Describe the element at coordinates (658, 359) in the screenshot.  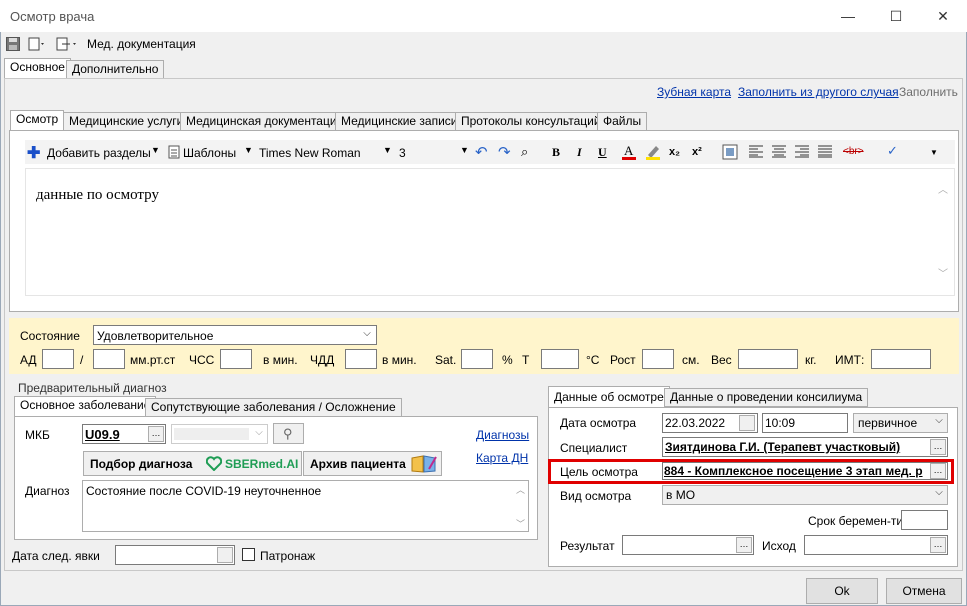
I see `height-input` at that location.